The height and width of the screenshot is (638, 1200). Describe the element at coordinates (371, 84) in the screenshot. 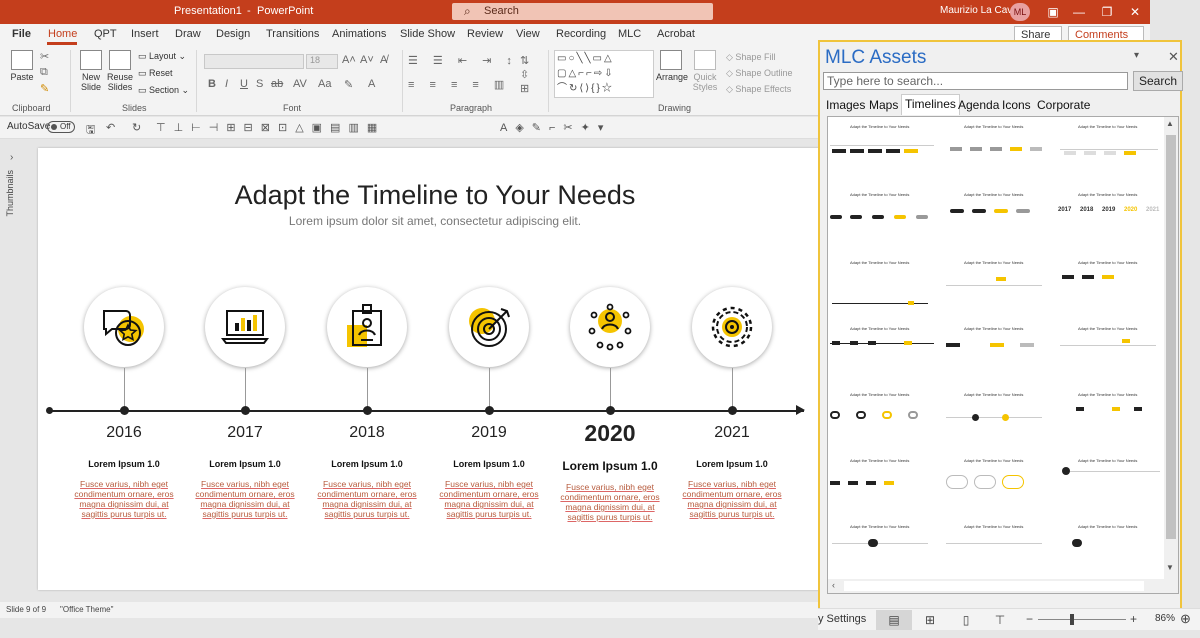

I see `font-color-icon: A` at that location.